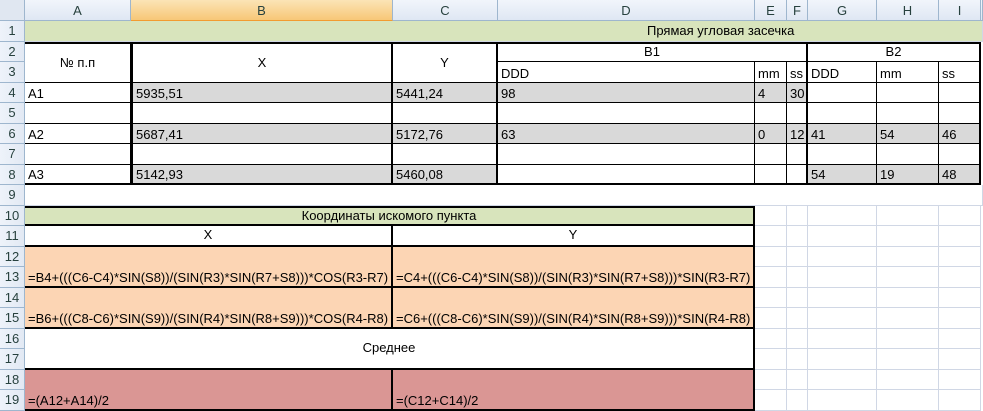  Describe the element at coordinates (908, 10) in the screenshot. I see `column-header-h: H` at that location.